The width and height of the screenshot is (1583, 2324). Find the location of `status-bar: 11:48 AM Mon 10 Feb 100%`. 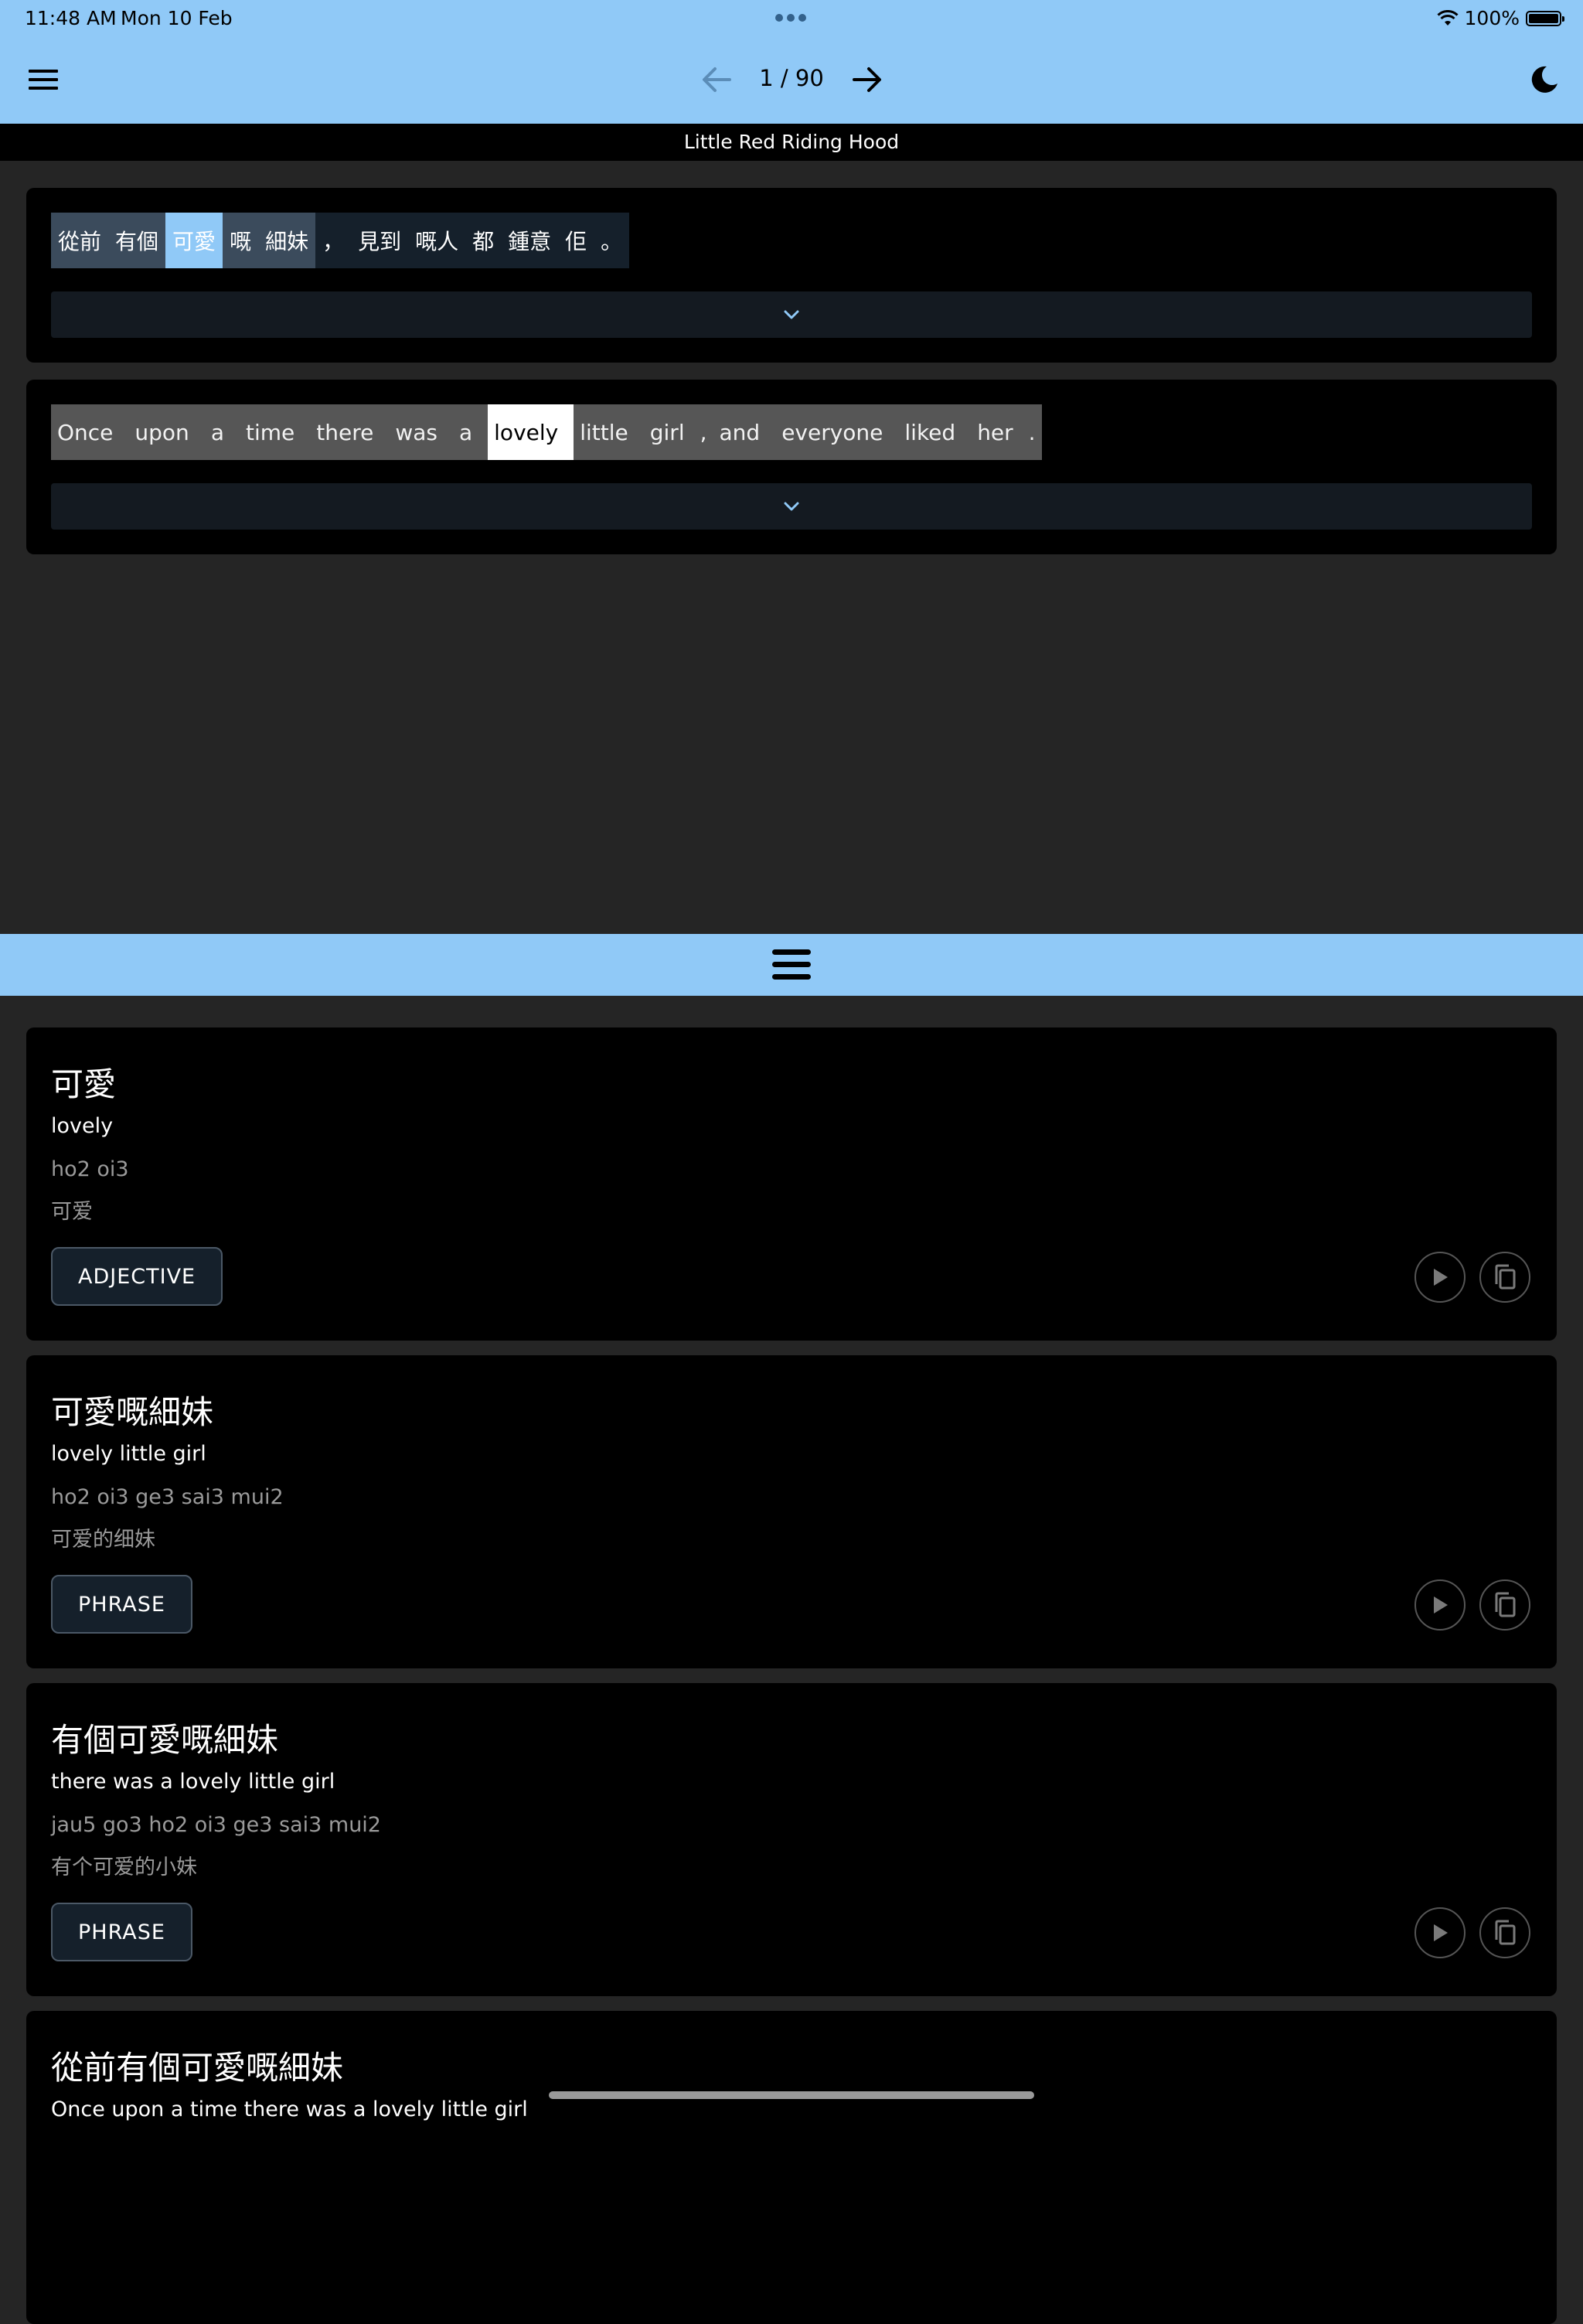

status-bar: 11:48 AM Mon 10 Feb 100% is located at coordinates (791, 18).